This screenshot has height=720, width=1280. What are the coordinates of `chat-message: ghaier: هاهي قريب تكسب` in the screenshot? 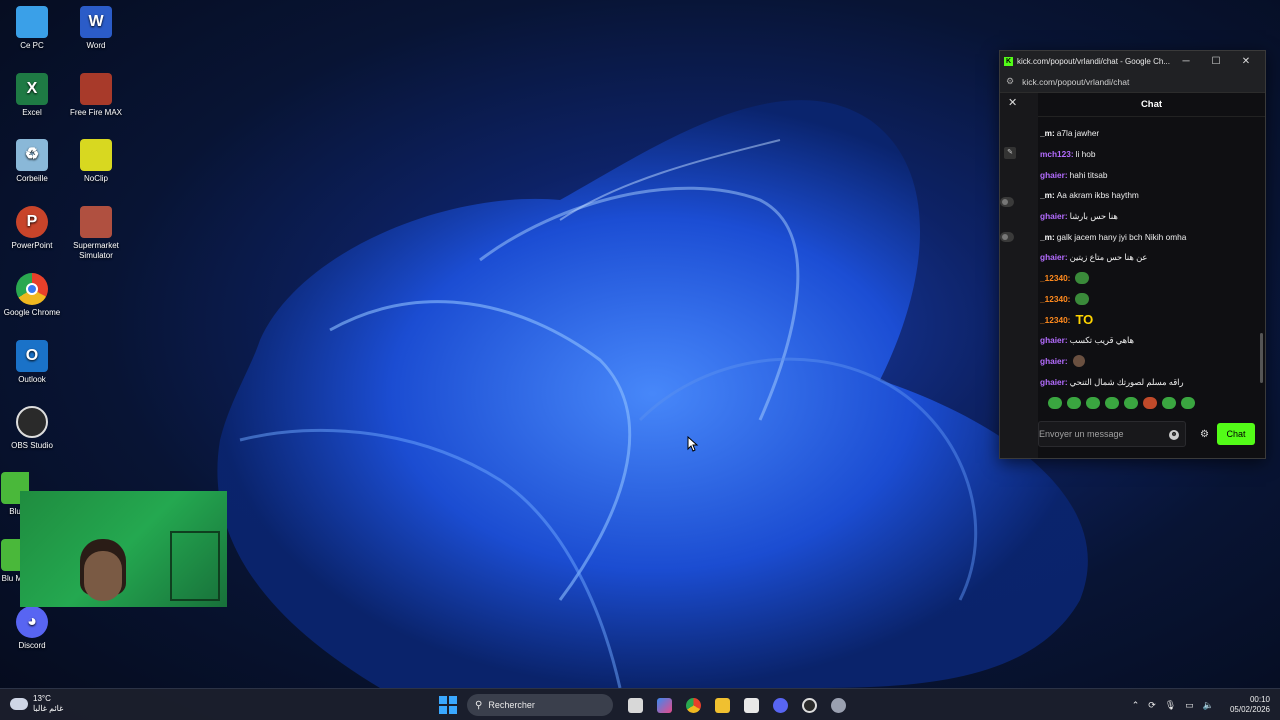 It's located at (1149, 340).